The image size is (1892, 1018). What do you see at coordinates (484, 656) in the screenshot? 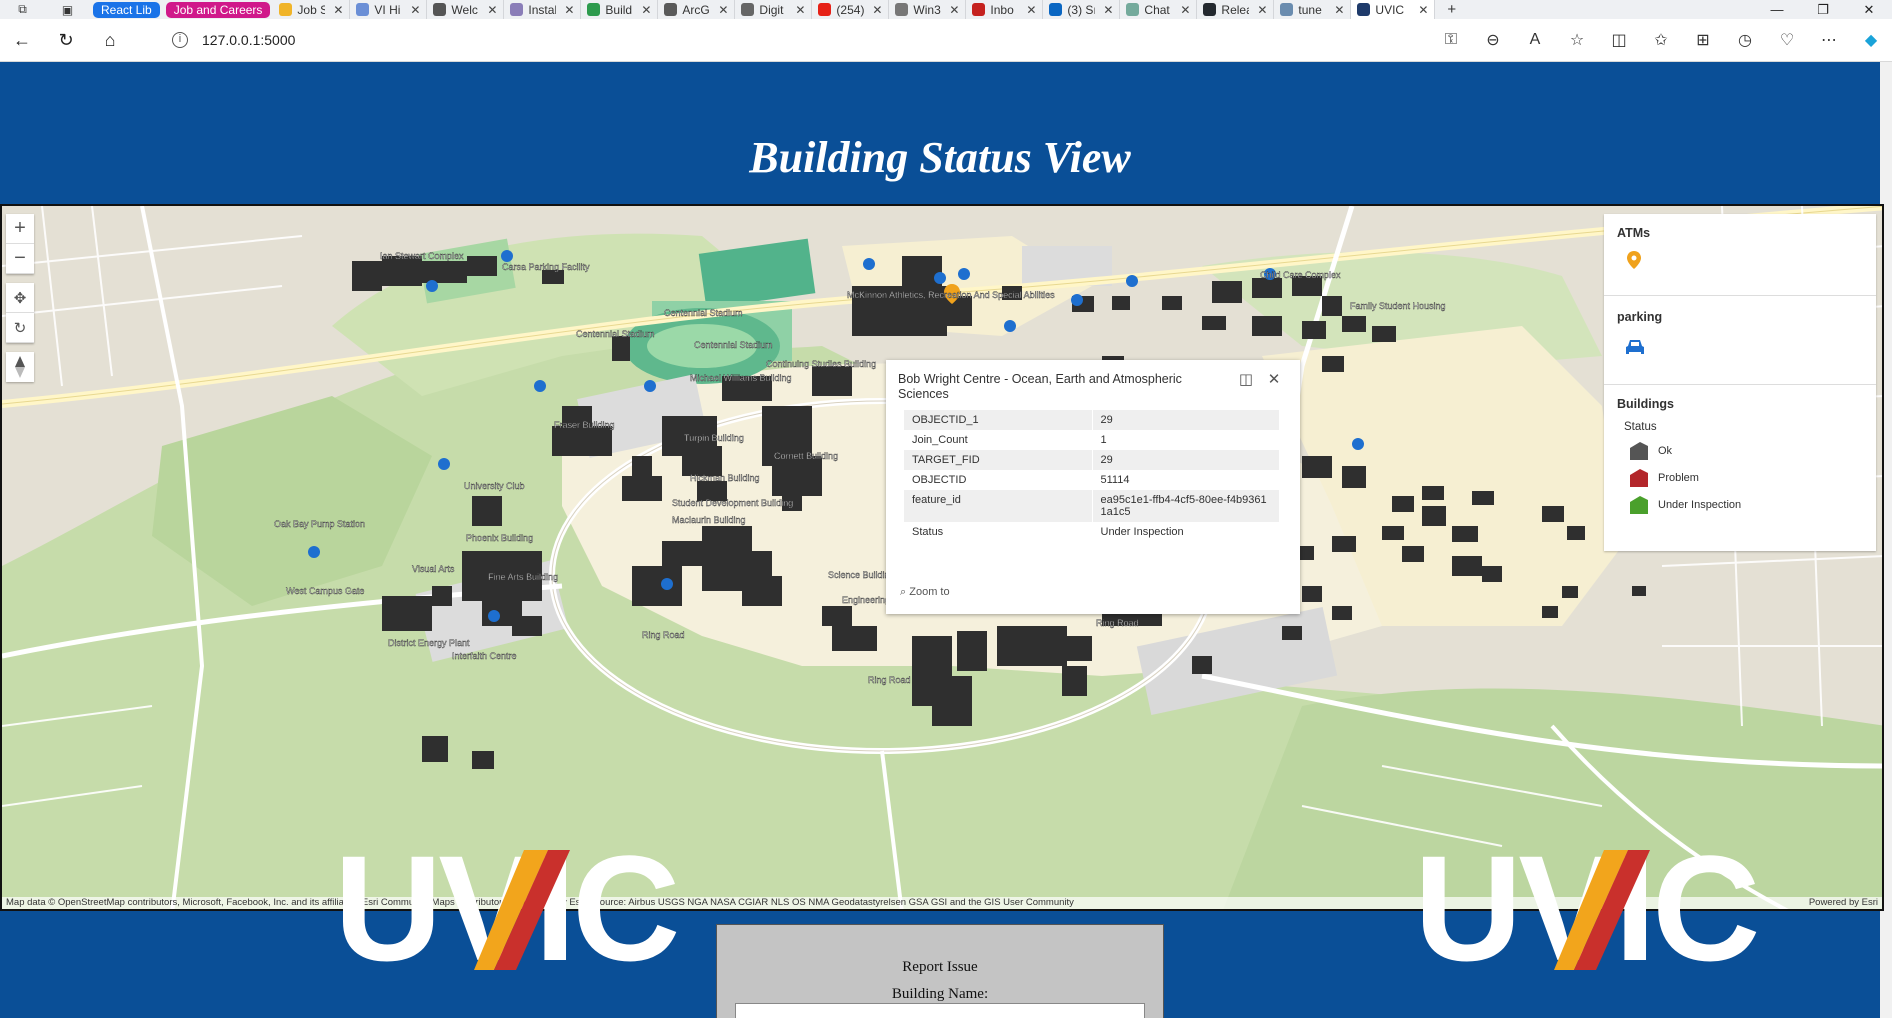
I see `map-label-interfaith: Interfaith Centre` at bounding box center [484, 656].